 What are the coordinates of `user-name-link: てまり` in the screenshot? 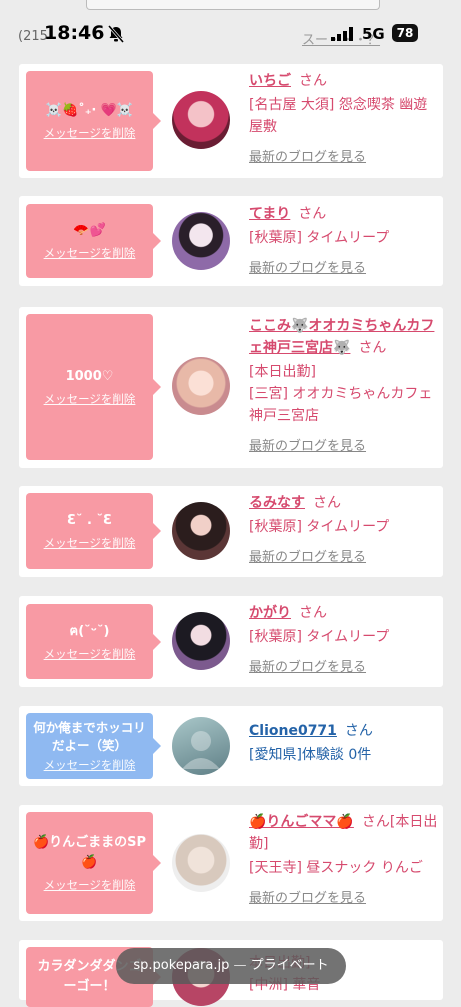 It's located at (269, 214).